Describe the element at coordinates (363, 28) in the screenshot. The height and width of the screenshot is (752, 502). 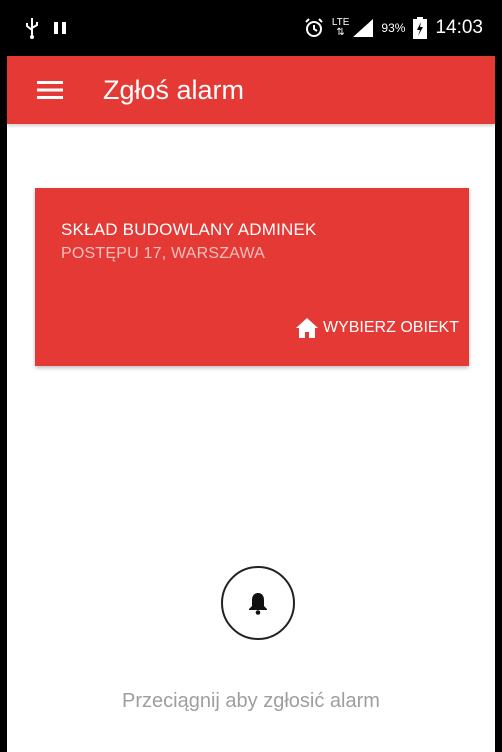
I see `signal-icon` at that location.